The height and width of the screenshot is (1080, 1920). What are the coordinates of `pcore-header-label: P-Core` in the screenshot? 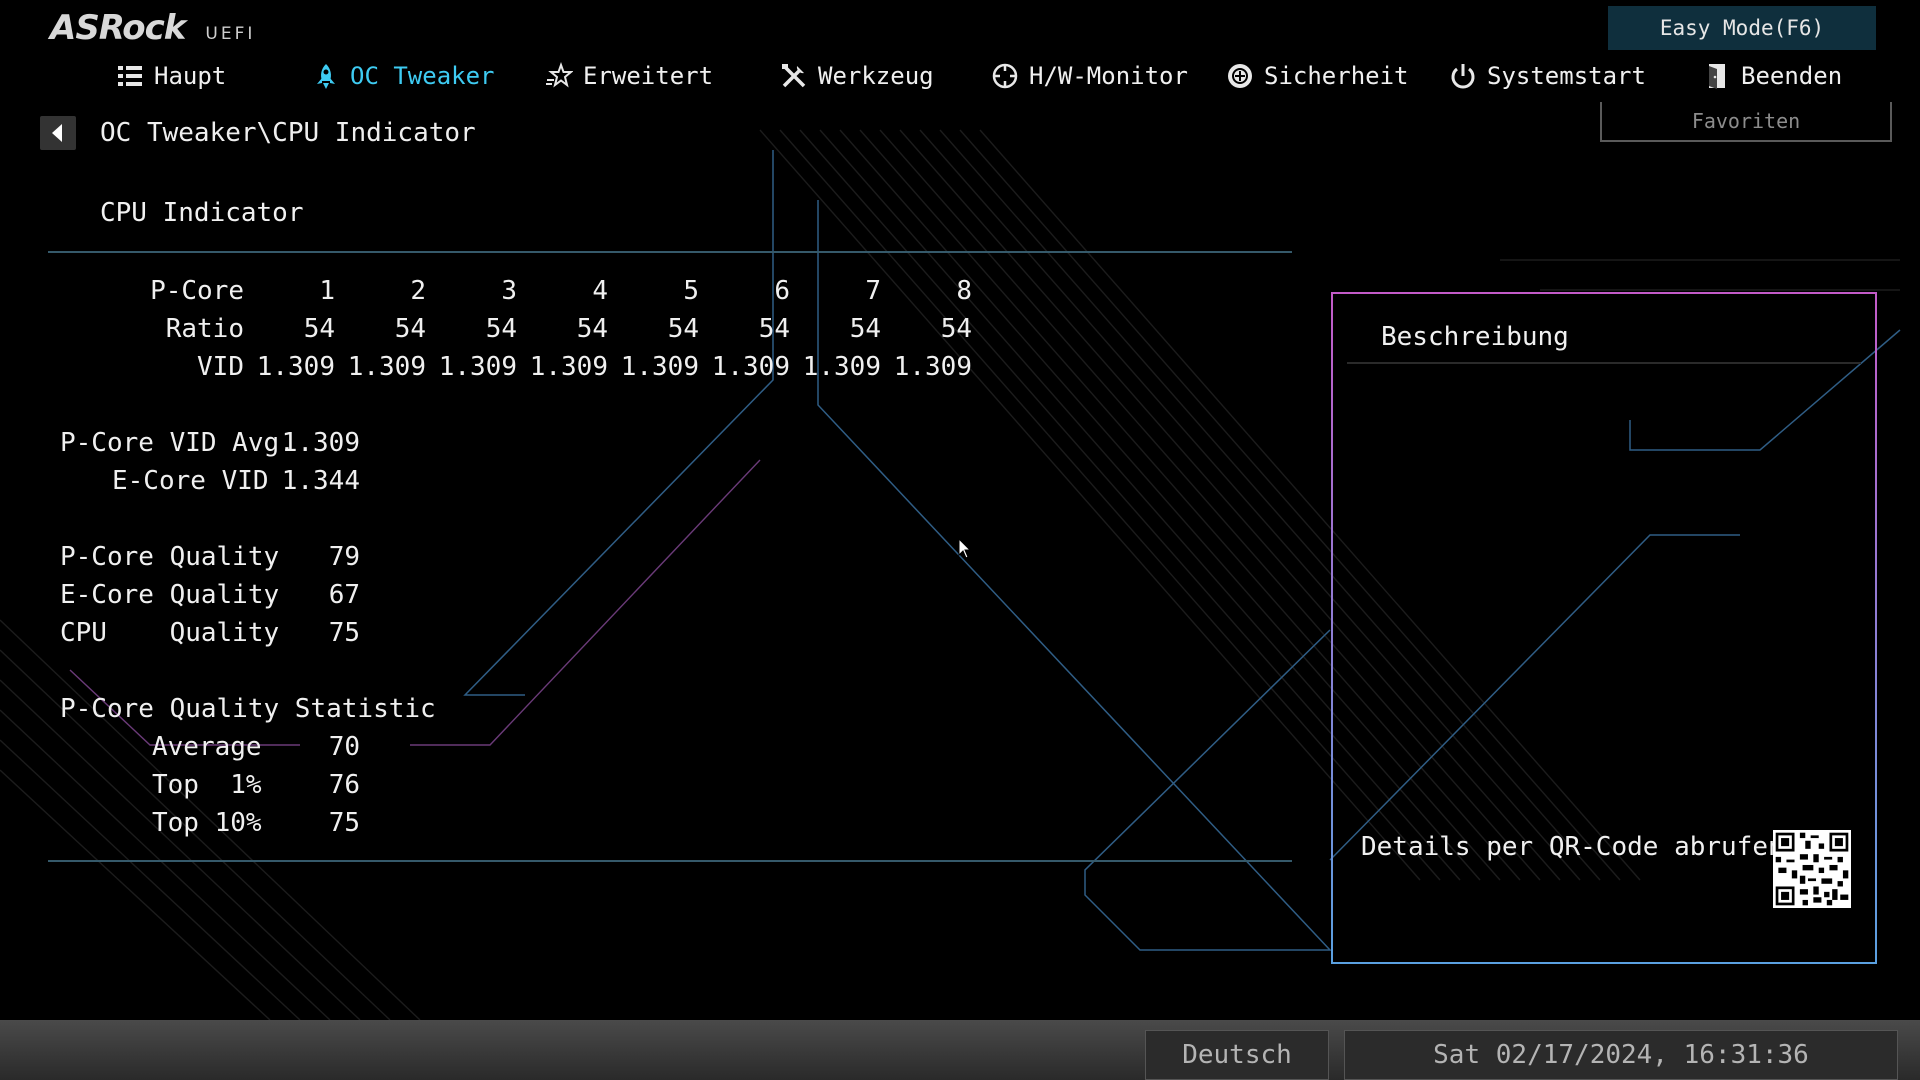 It's located at (197, 291).